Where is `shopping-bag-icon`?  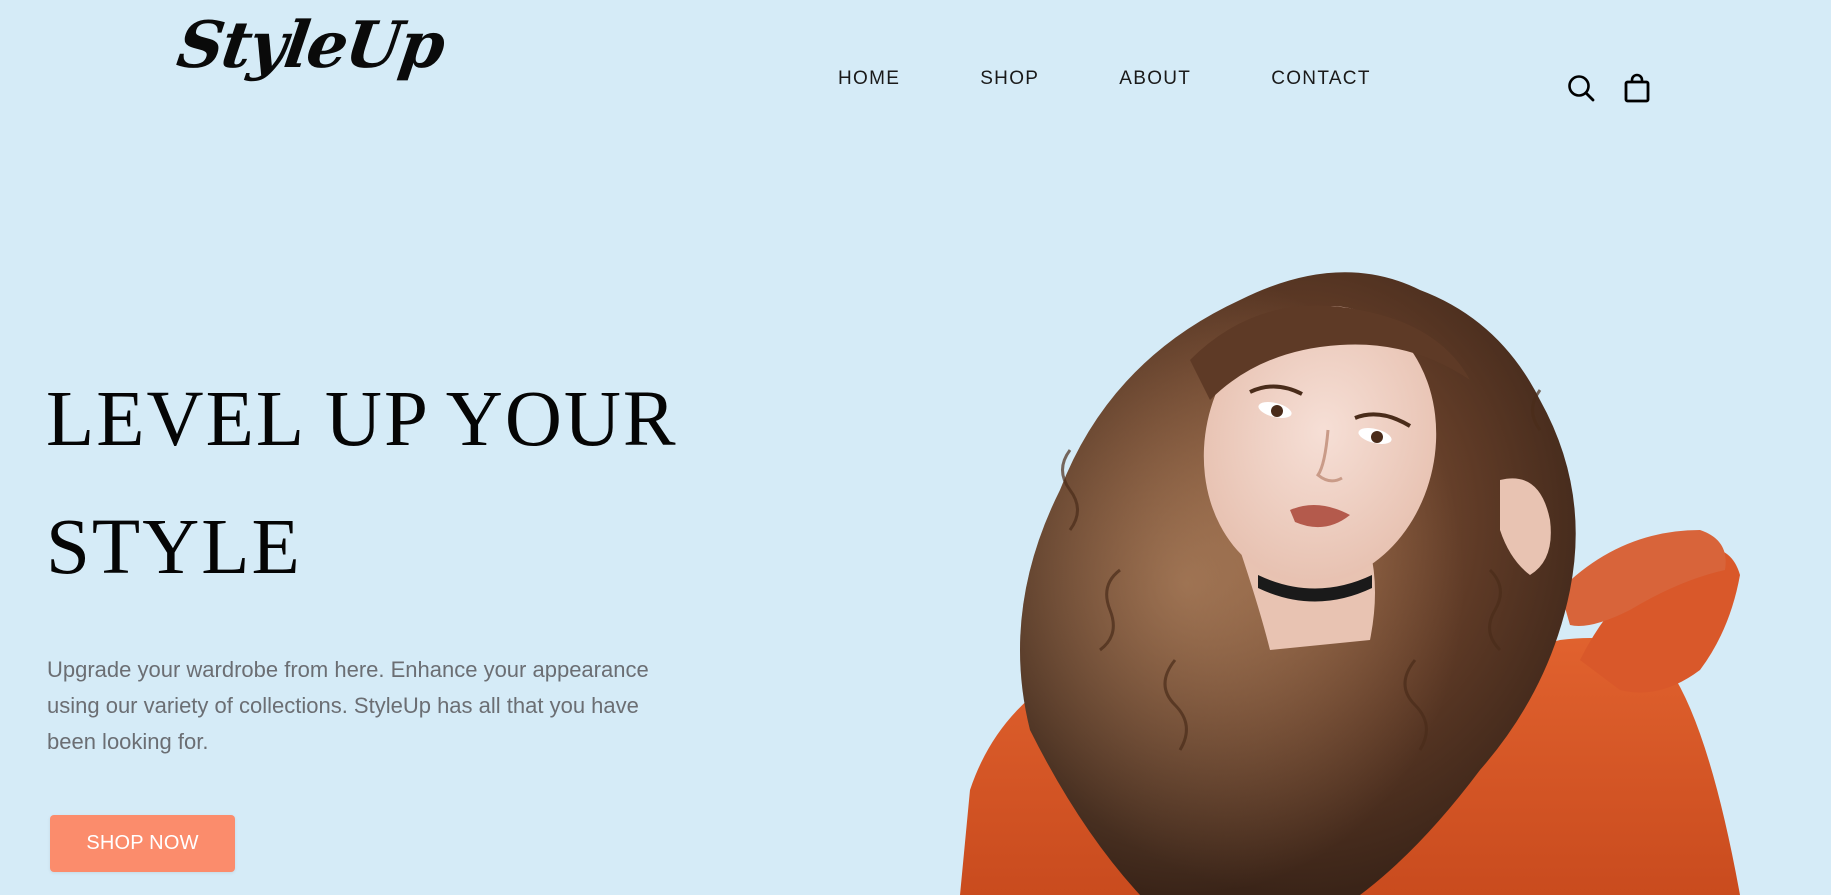 shopping-bag-icon is located at coordinates (1637, 88).